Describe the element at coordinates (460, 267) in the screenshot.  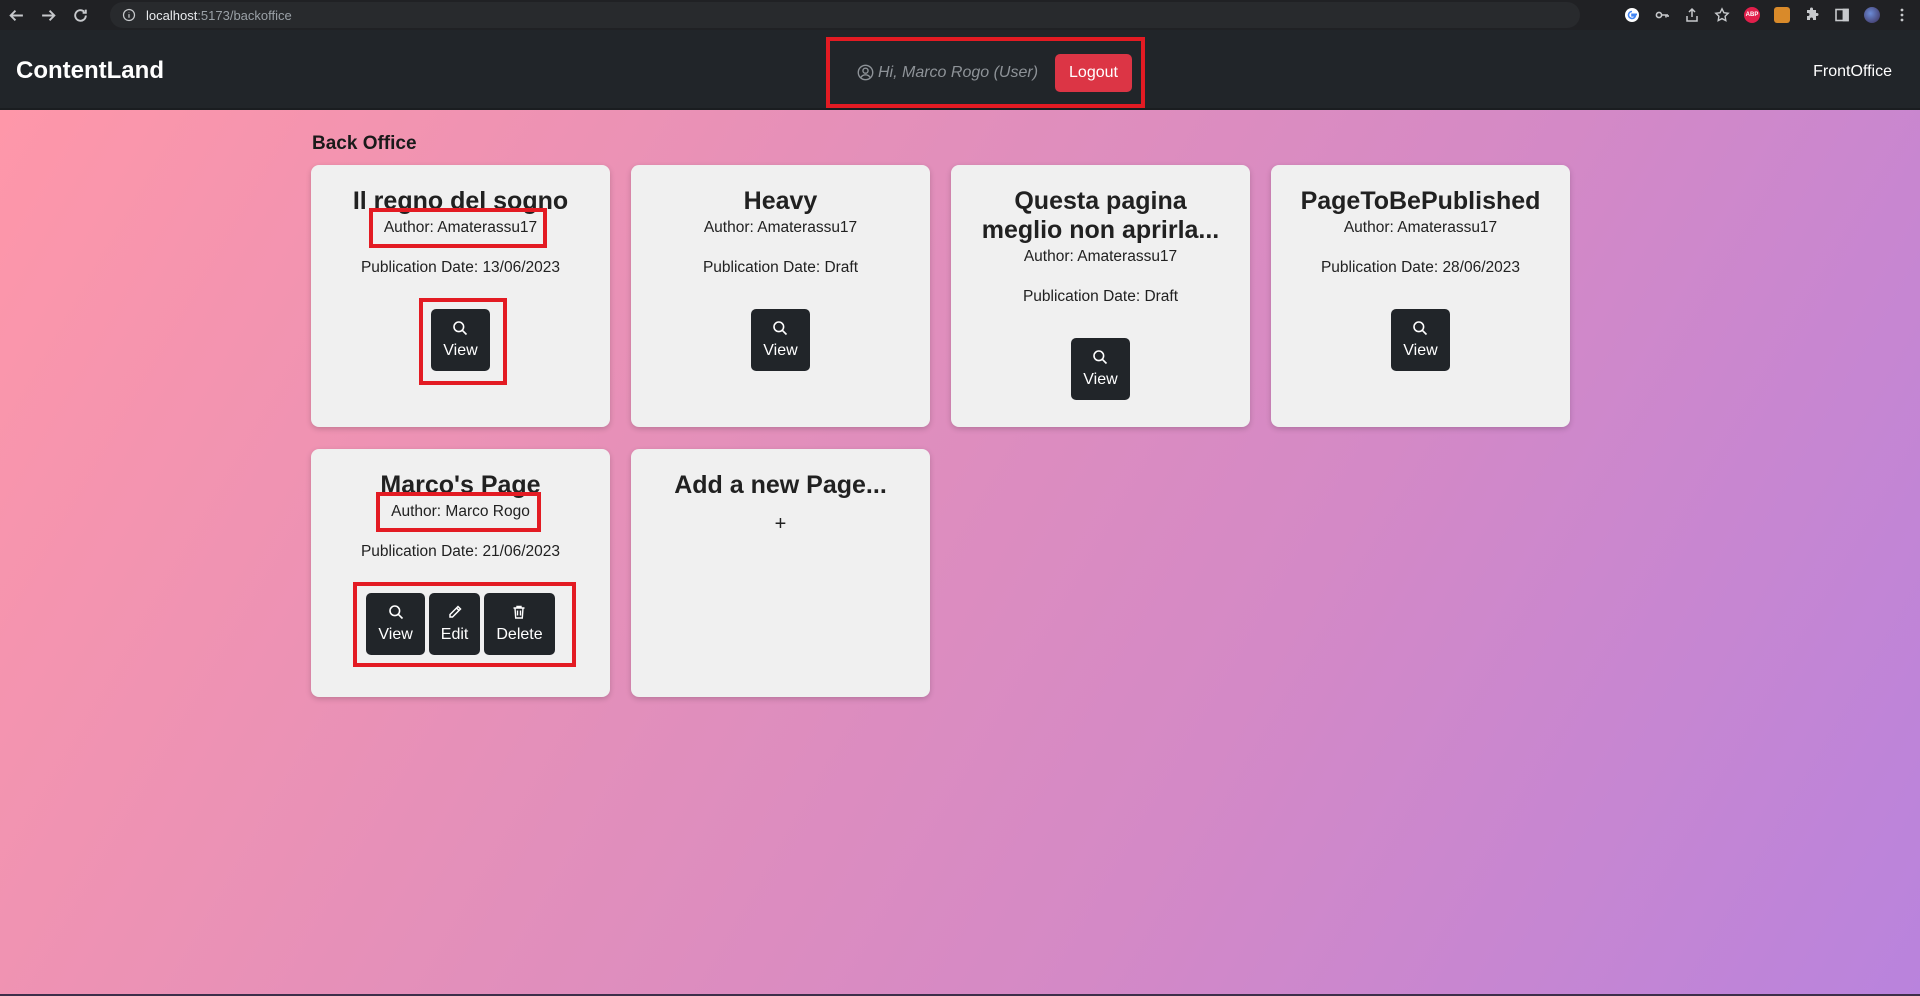
I see `card-publication-date: Publication Date: 13/06/2023` at that location.